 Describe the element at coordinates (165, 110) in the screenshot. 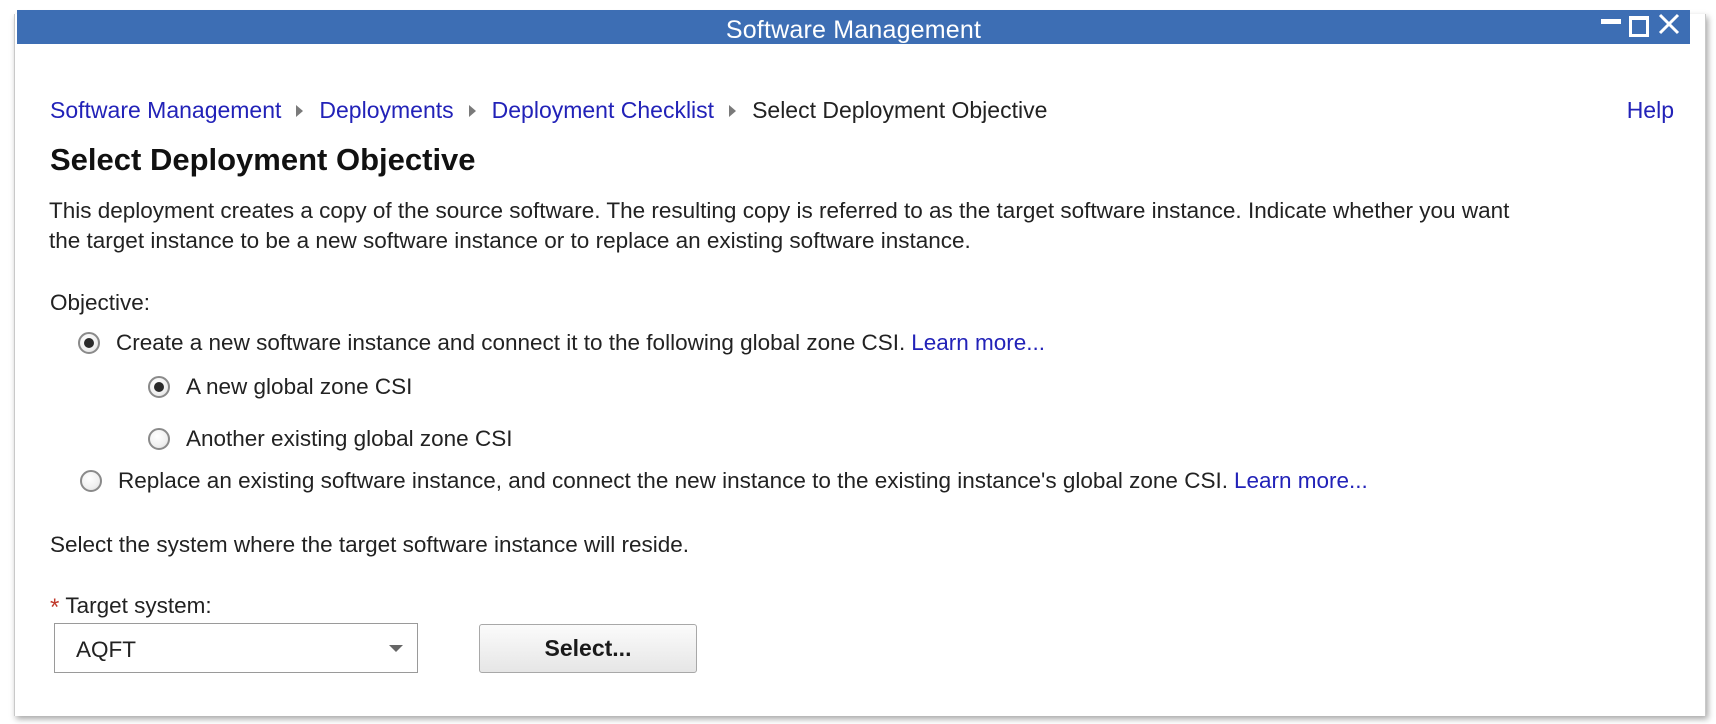

I see `breadcrumb-link-software-management: Software Management` at that location.